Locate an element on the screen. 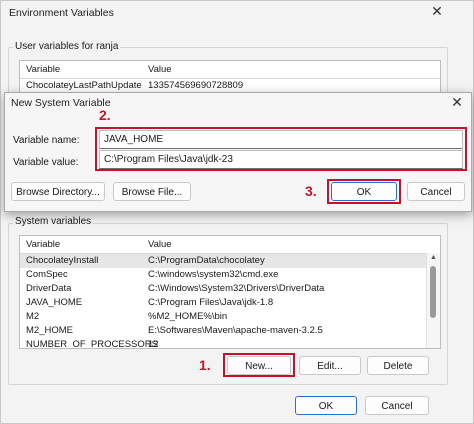  variable-name: ChocolateyInstall is located at coordinates (62, 260).